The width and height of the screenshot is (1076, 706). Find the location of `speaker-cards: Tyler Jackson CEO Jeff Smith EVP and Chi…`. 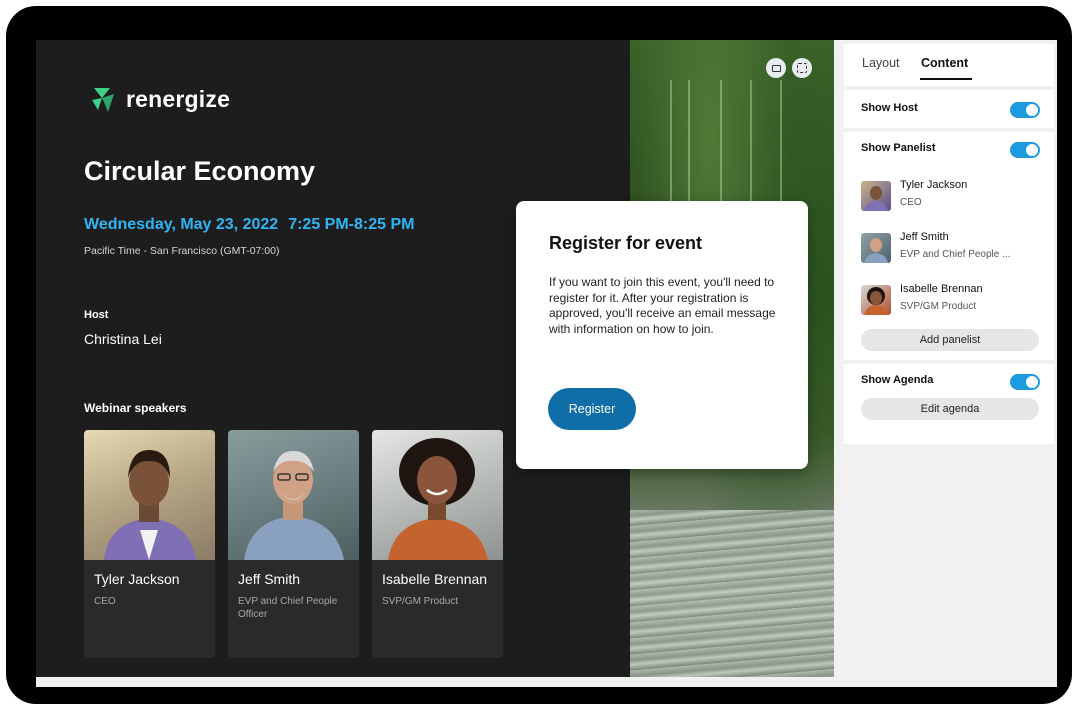

speaker-cards: Tyler Jackson CEO Jeff Smith EVP and Chi… is located at coordinates (293, 544).